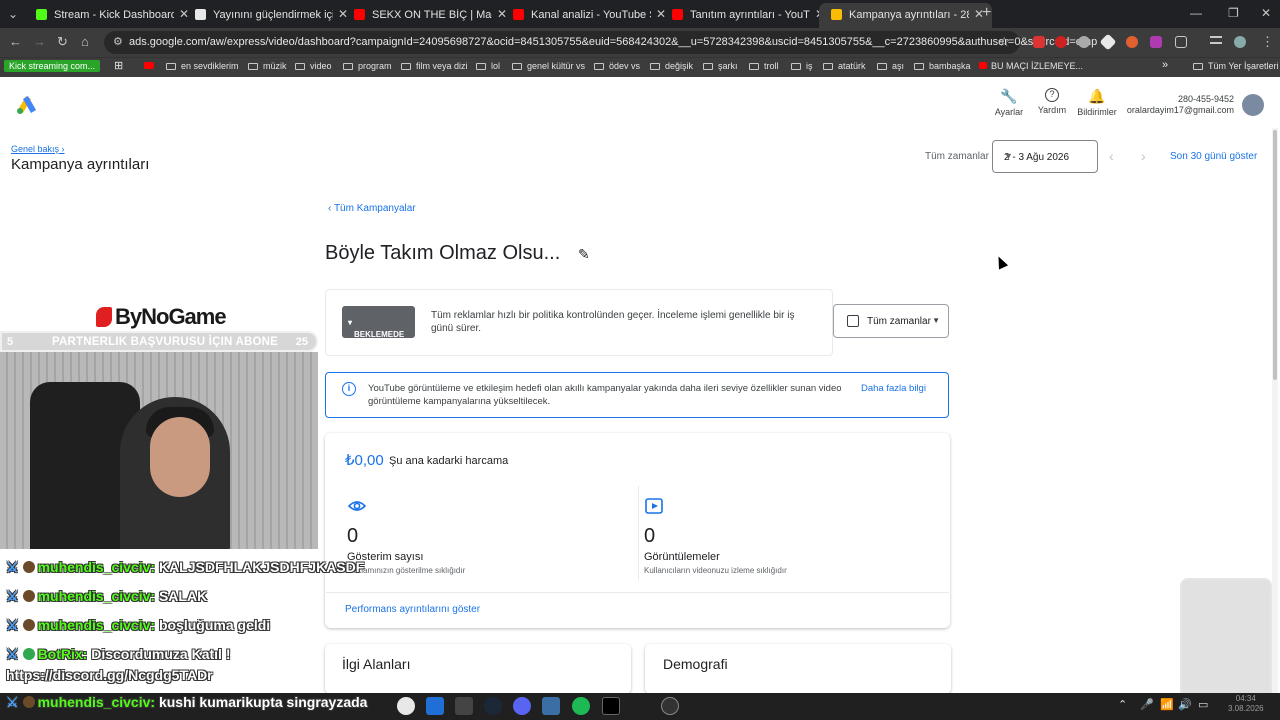 The image size is (1280, 720). What do you see at coordinates (13, 14) in the screenshot?
I see `tab-search-icon: ⌄` at bounding box center [13, 14].